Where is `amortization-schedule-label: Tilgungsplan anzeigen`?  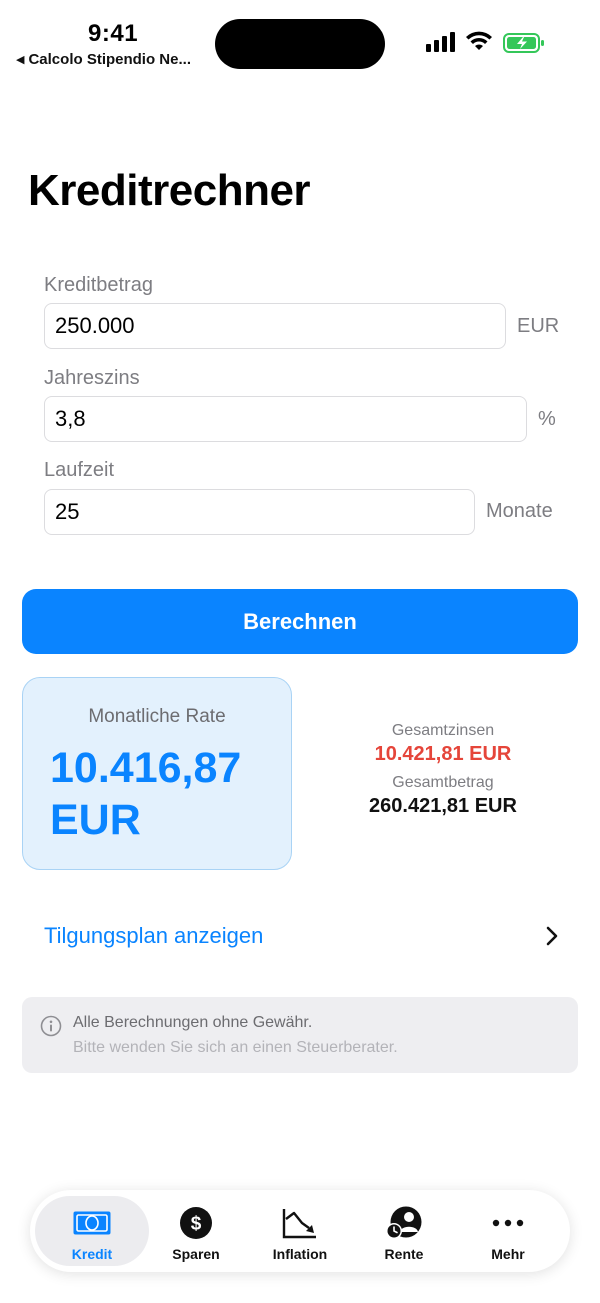 amortization-schedule-label: Tilgungsplan anzeigen is located at coordinates (154, 935).